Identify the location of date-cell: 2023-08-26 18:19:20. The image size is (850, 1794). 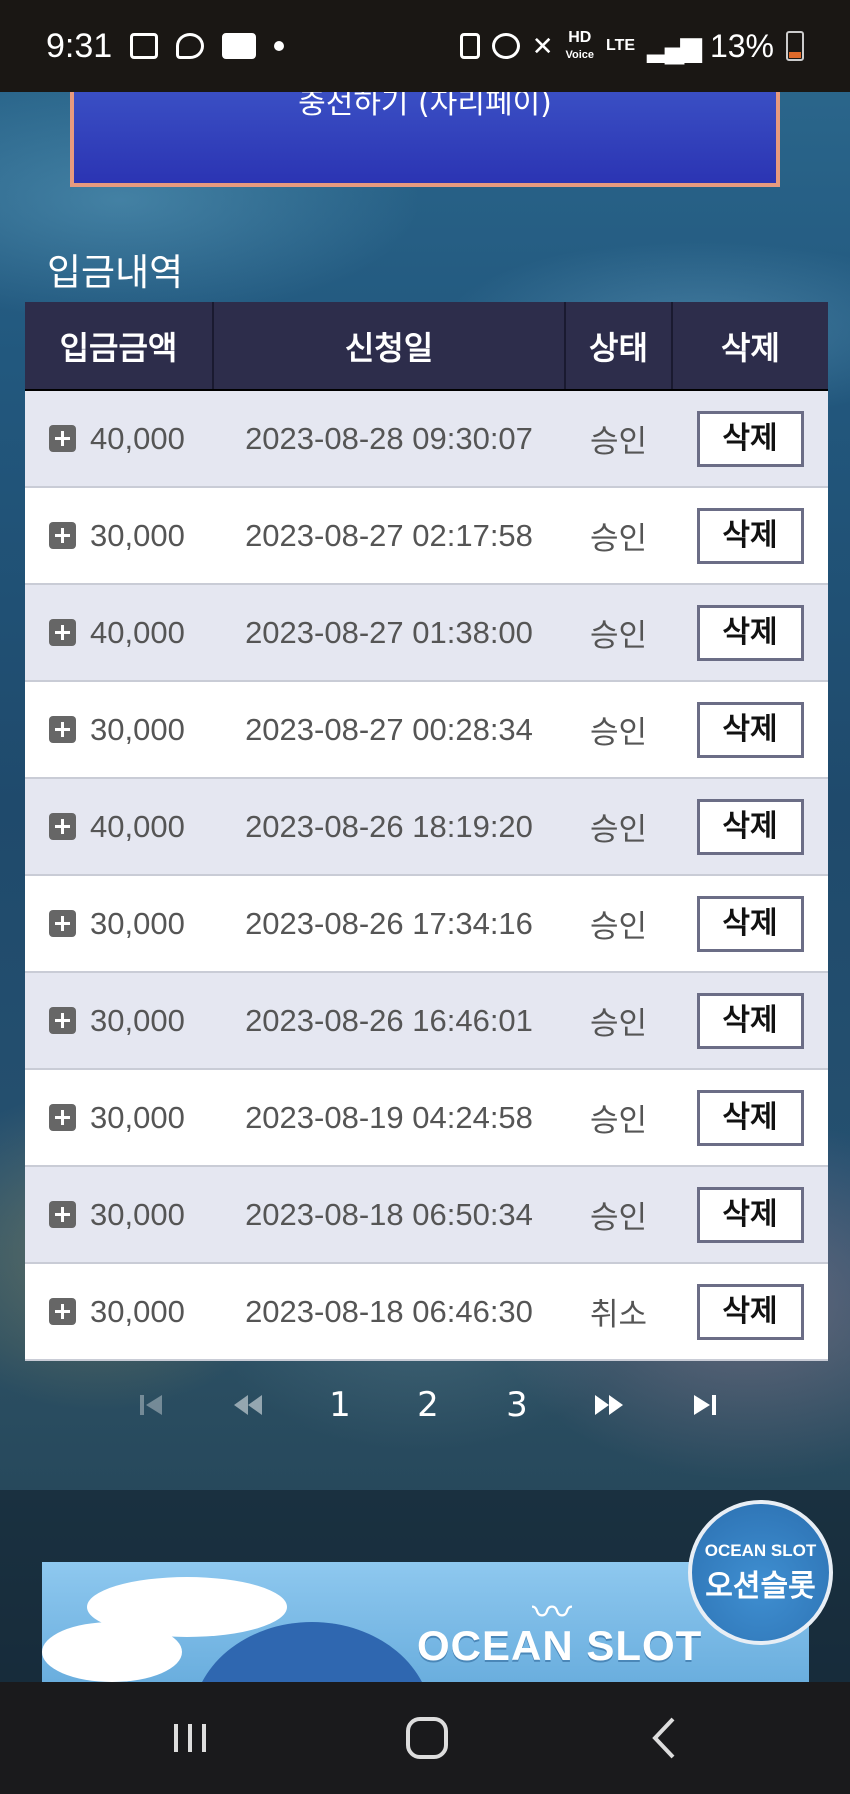
(389, 827).